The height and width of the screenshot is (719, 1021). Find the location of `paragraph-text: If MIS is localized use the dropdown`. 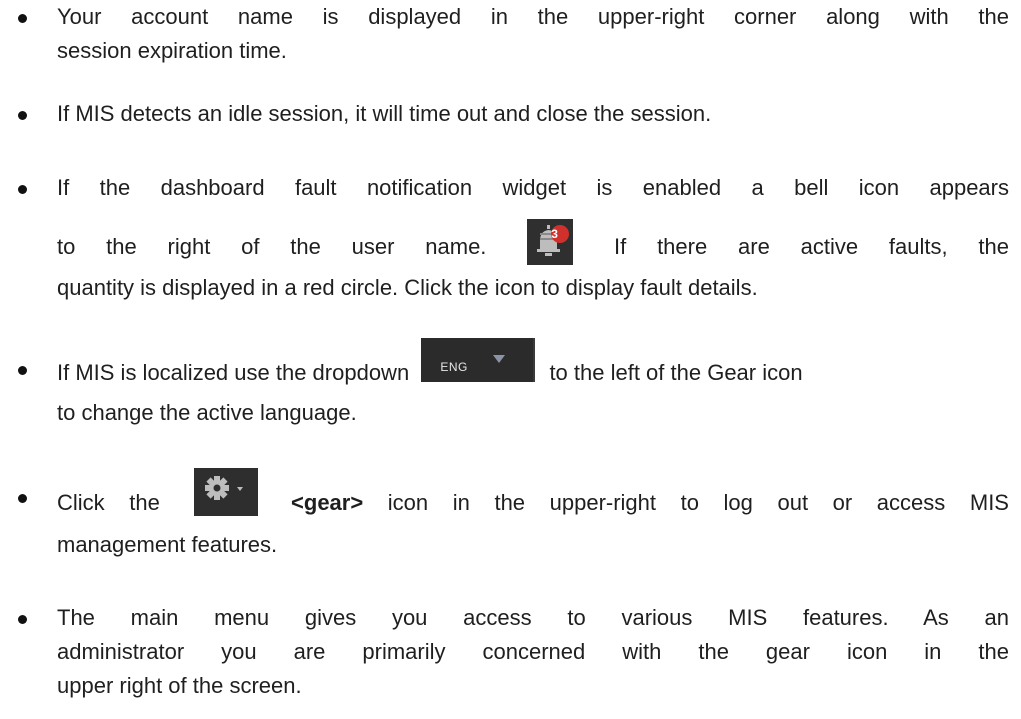

paragraph-text: If MIS is localized use the dropdown is located at coordinates (233, 372).